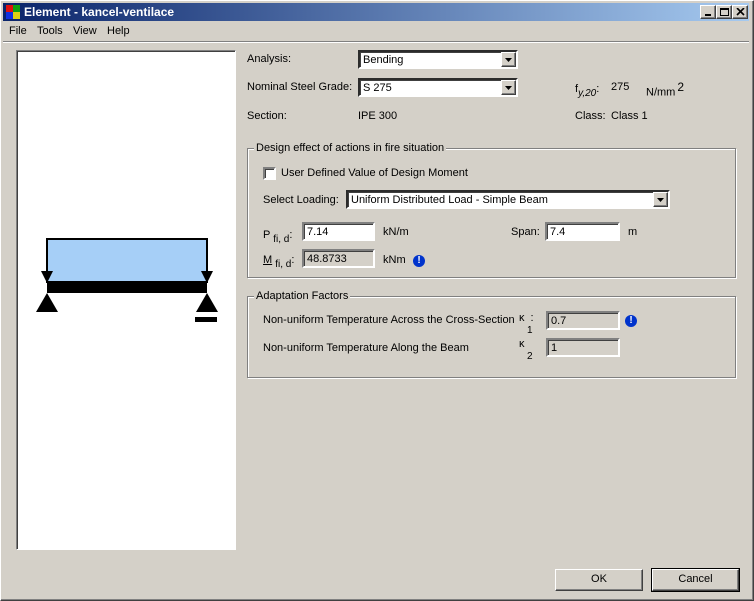 Image resolution: width=754 pixels, height=601 pixels. What do you see at coordinates (396, 232) in the screenshot?
I see `p-fid-unit: kN/m` at bounding box center [396, 232].